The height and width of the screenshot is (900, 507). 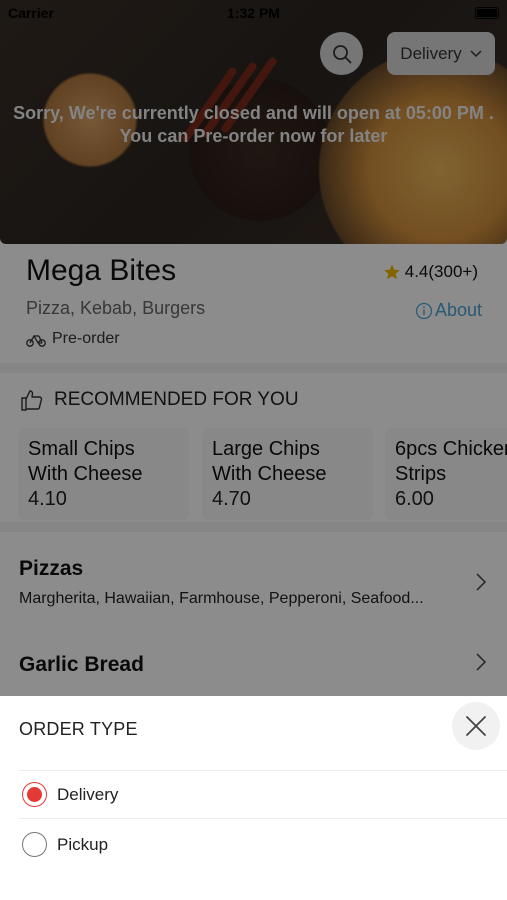 What do you see at coordinates (34, 794) in the screenshot?
I see `radio-selected` at bounding box center [34, 794].